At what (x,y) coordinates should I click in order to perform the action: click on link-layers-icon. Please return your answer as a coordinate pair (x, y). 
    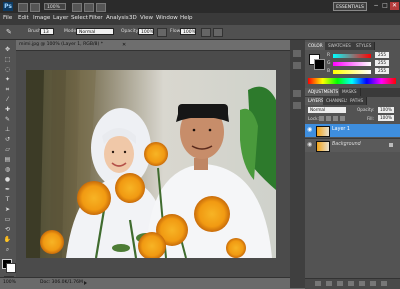
    Looking at the image, I should click on (318, 283).